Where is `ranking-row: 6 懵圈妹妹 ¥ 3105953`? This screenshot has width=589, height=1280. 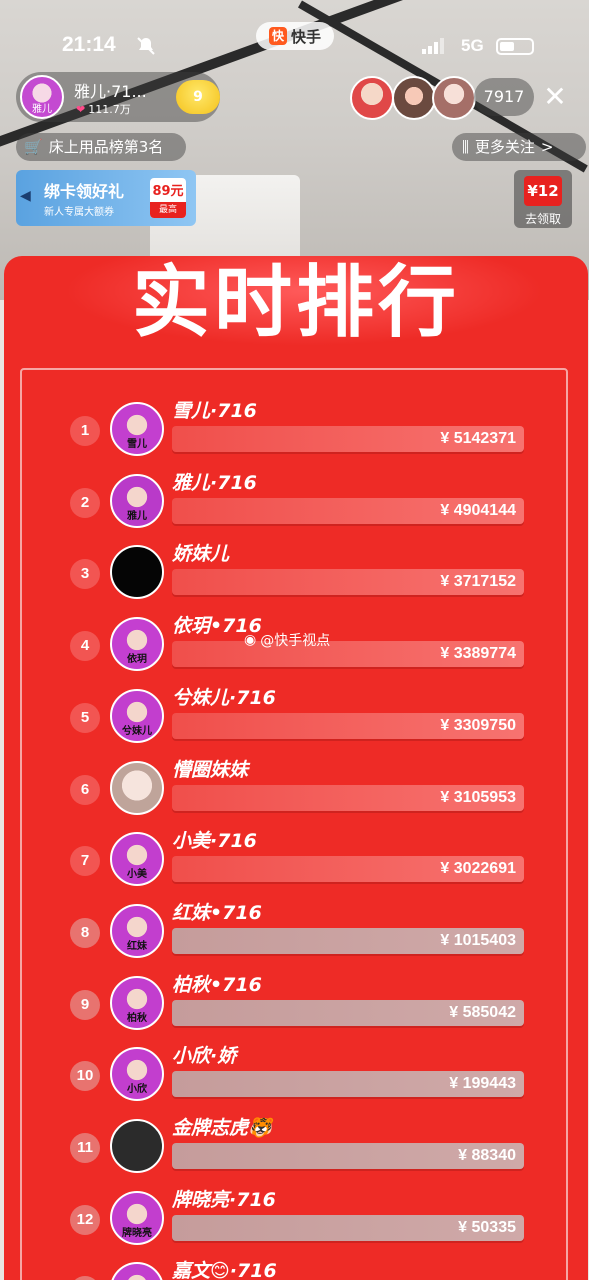 ranking-row: 6 懵圈妹妹 ¥ 3105953 is located at coordinates (296, 796).